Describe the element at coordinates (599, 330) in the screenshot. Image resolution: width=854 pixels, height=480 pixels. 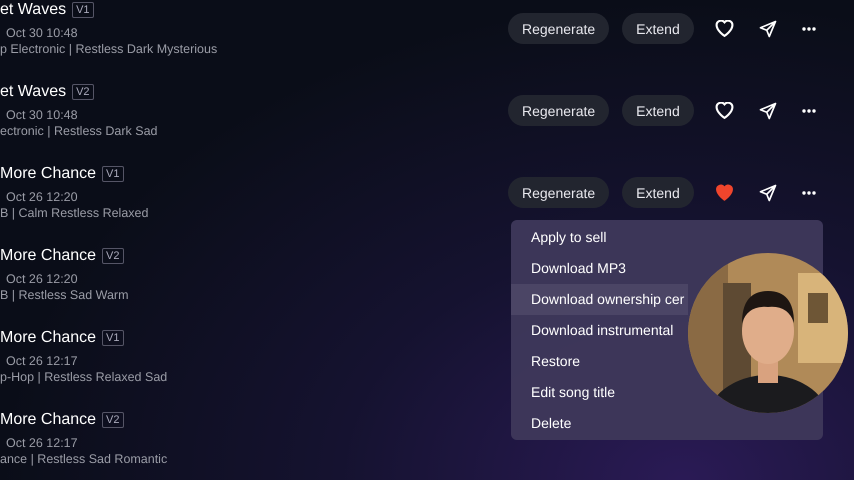
I see `menu-item: Download instrumental` at that location.